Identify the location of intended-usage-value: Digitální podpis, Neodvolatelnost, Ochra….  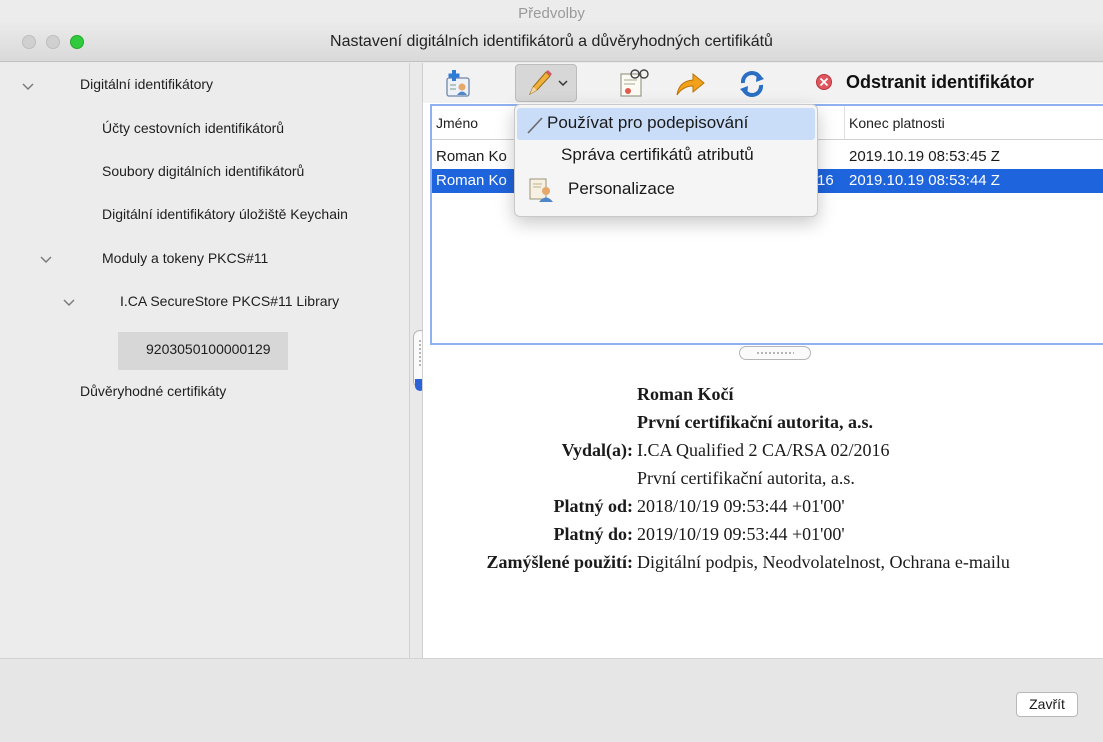
(823, 562).